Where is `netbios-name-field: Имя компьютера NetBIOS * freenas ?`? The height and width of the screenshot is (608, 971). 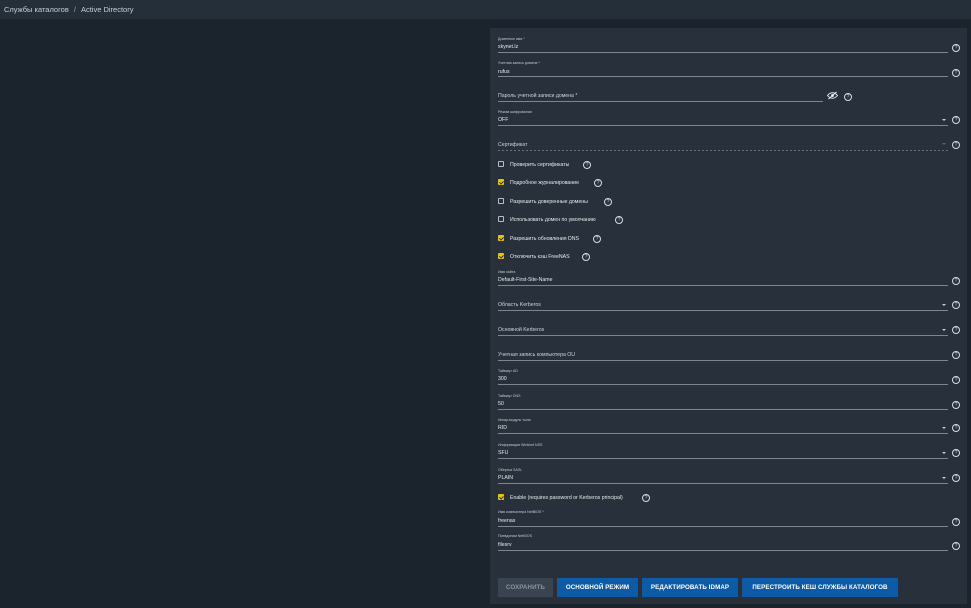
netbios-name-field: Имя компьютера NetBIOS * freenas ? is located at coordinates (729, 517).